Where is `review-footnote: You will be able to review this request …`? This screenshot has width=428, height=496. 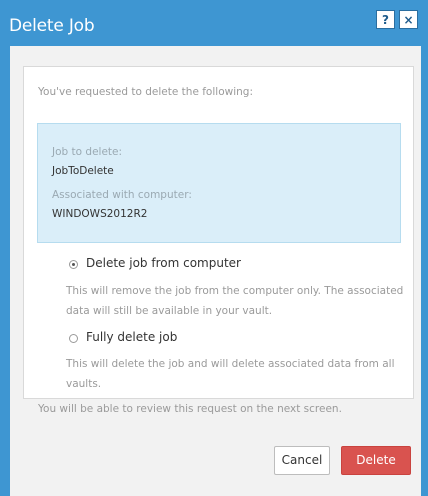
review-footnote: You will be able to review this request … is located at coordinates (190, 409).